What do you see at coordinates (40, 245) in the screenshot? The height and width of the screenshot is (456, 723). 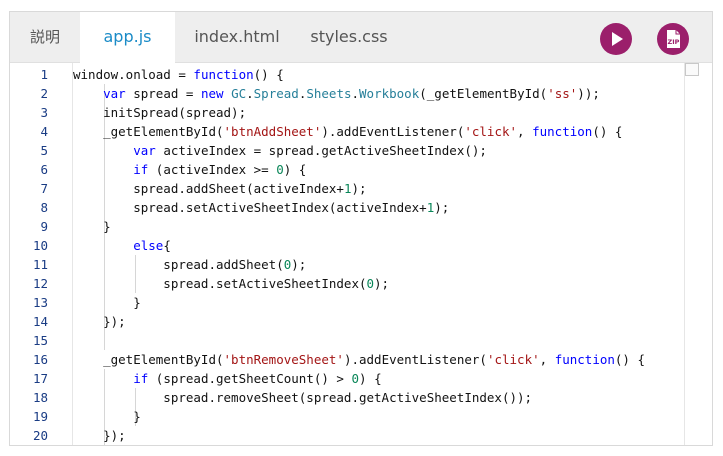 I see `line-number: 10` at bounding box center [40, 245].